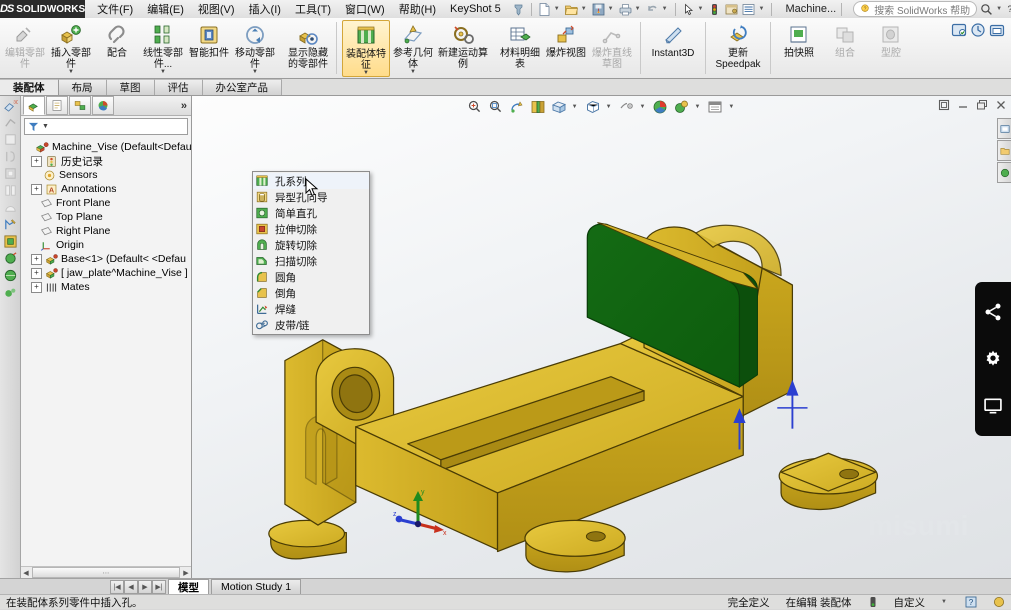 This screenshot has width=1011, height=610. What do you see at coordinates (311, 277) in the screenshot?
I see `menu-item-fillet: 圆角` at bounding box center [311, 277].